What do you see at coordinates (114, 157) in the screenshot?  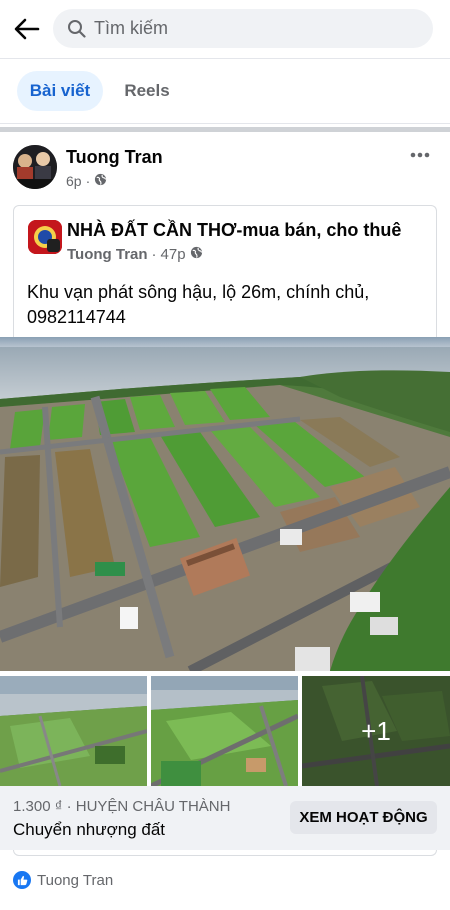 I see `post-author-name: Tuong Tran` at bounding box center [114, 157].